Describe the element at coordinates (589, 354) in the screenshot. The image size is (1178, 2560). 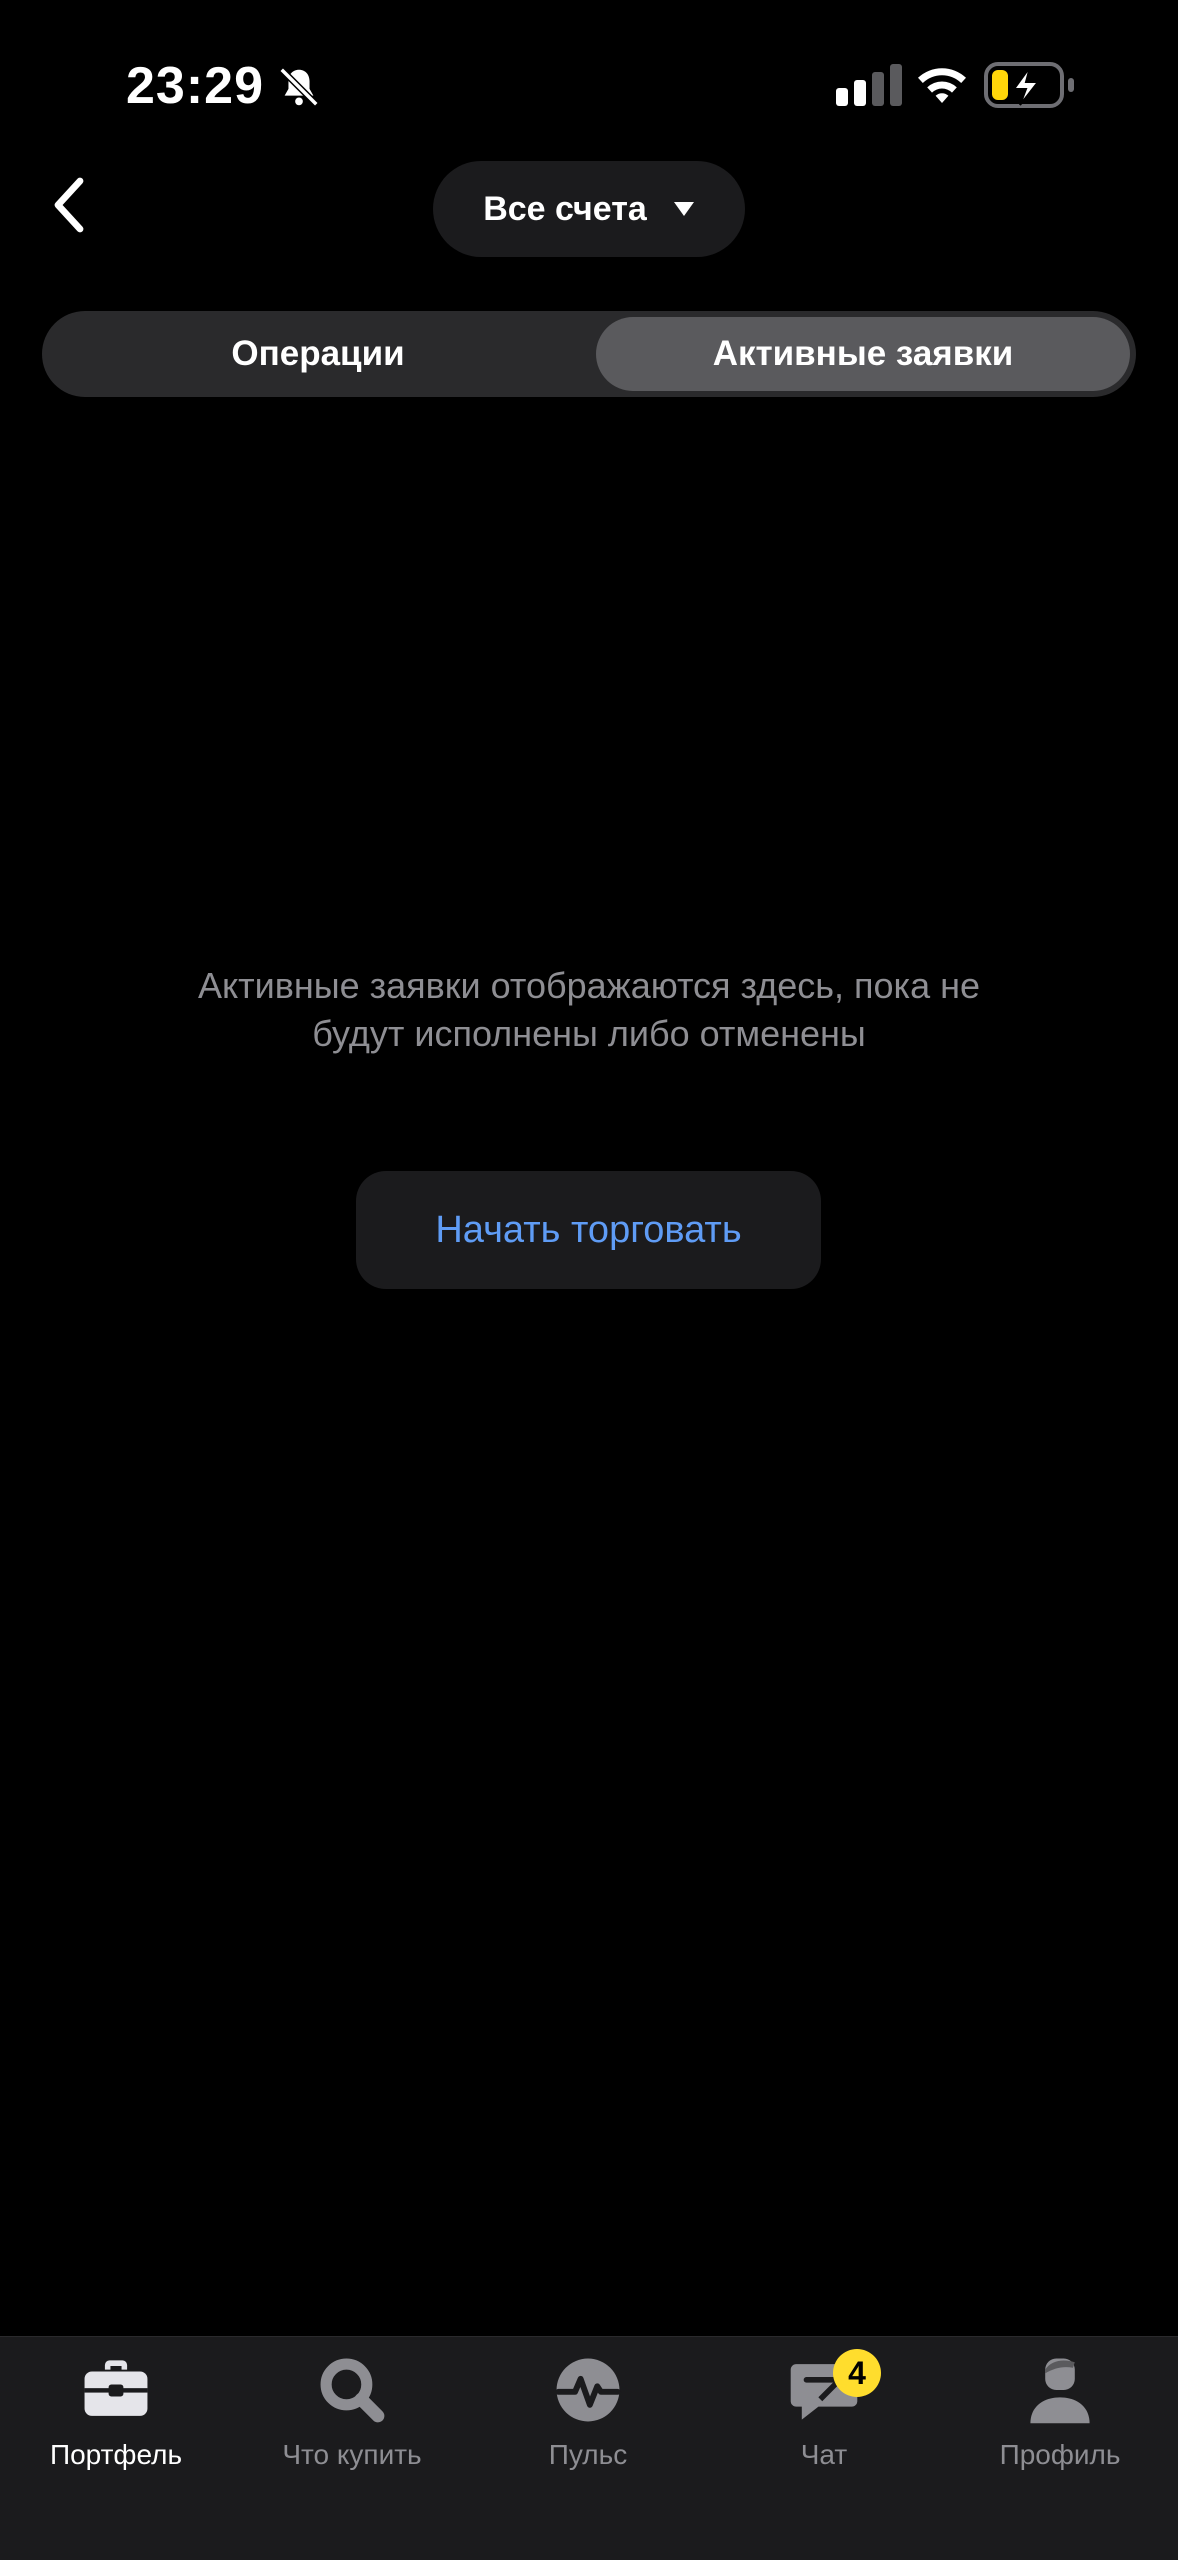
I see `segmented-control: Операции Активные заявки` at that location.